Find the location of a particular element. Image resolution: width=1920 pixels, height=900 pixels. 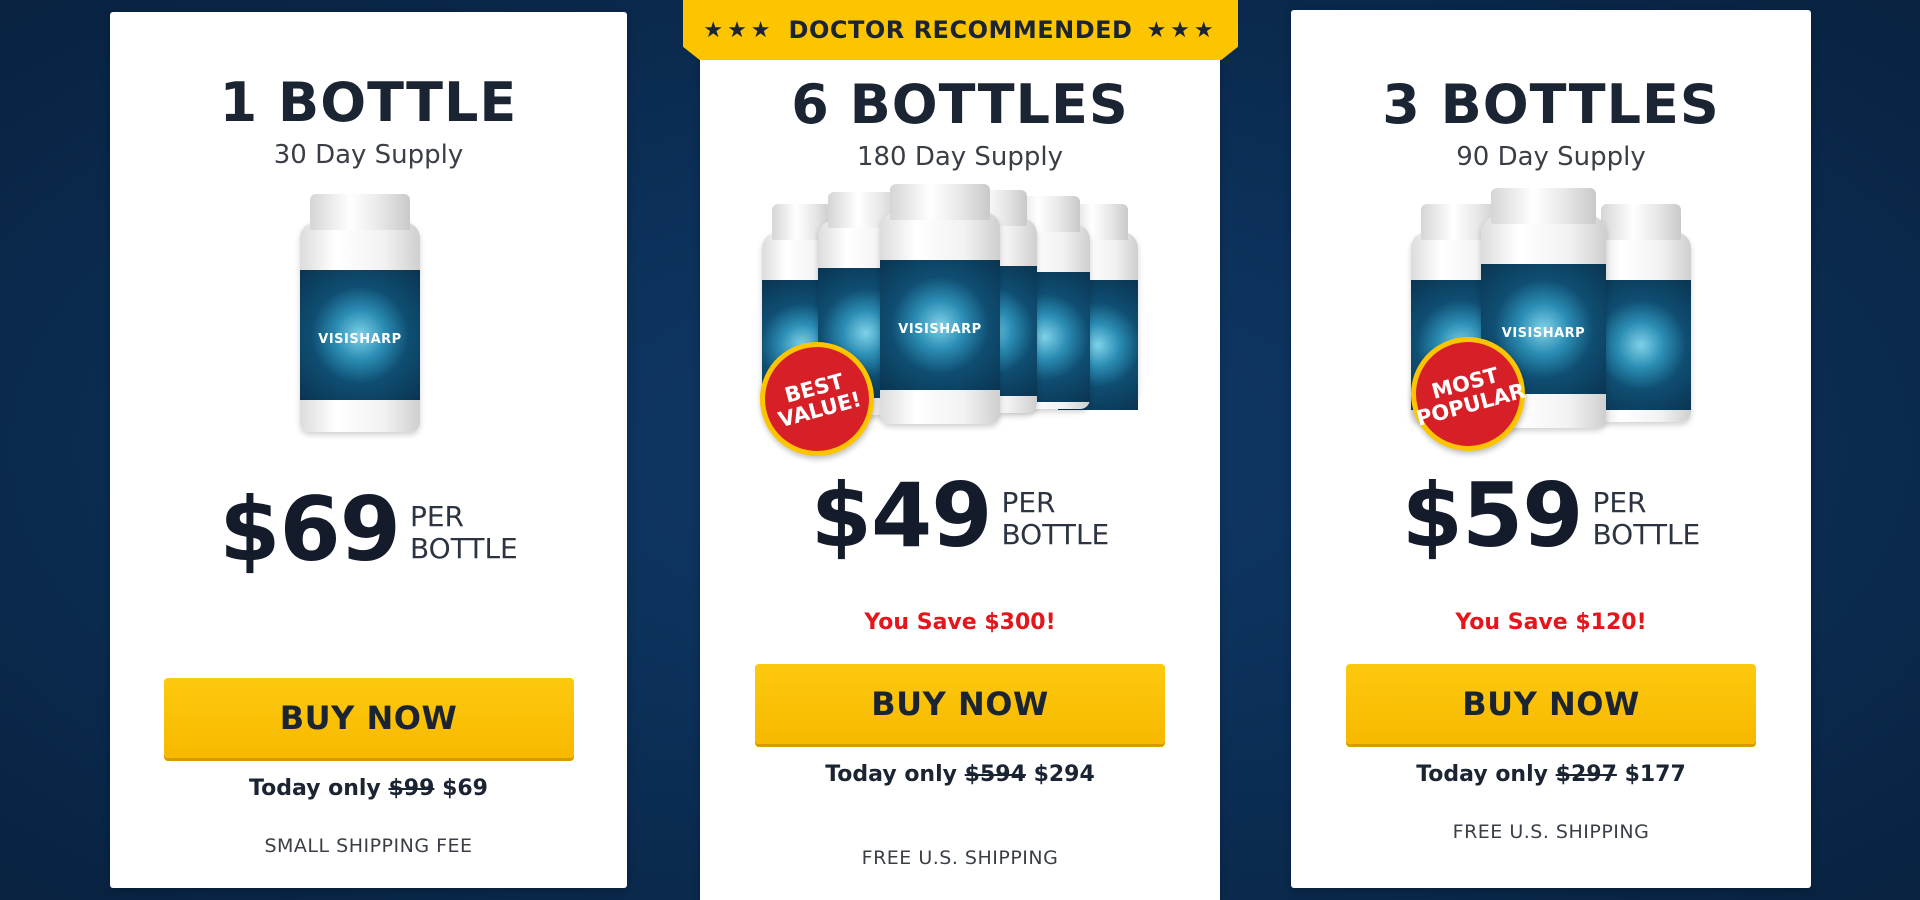

price-block: $59 PER BOTTLE is located at coordinates (1551, 516).